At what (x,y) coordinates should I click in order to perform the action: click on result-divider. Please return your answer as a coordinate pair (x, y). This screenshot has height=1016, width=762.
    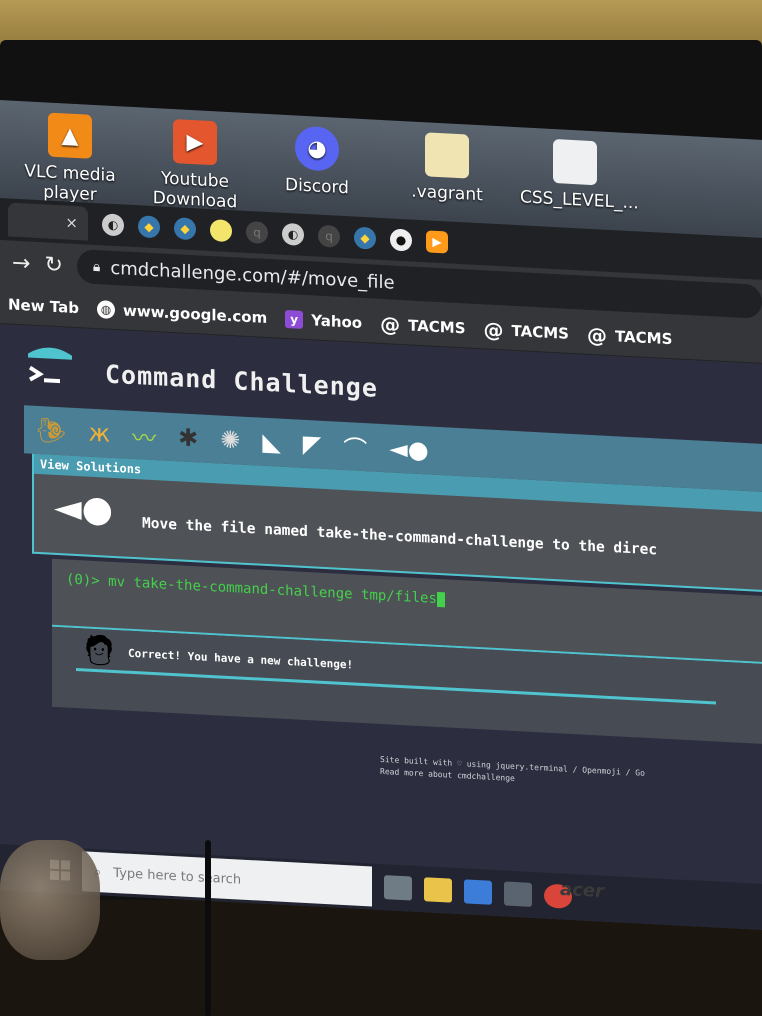
    Looking at the image, I should click on (396, 686).